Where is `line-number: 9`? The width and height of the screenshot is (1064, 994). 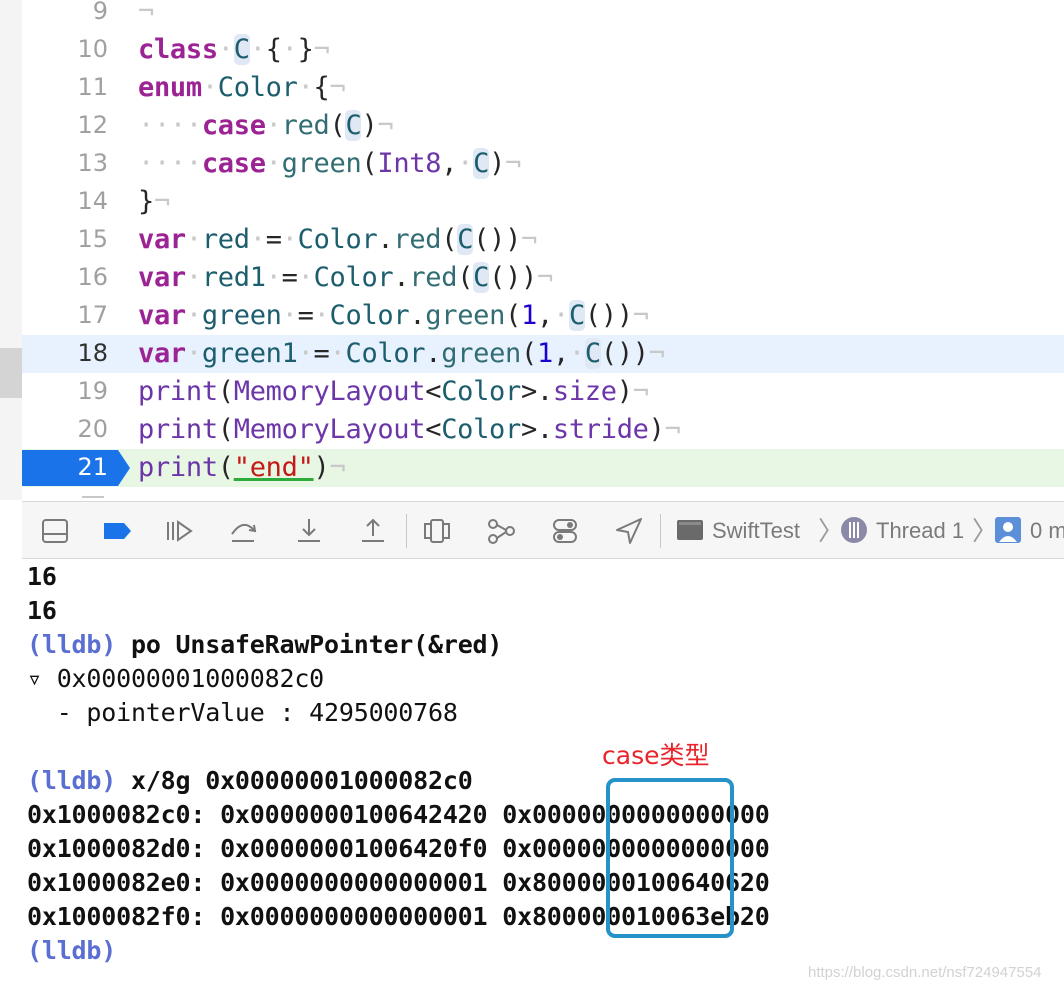 line-number: 9 is located at coordinates (100, 12).